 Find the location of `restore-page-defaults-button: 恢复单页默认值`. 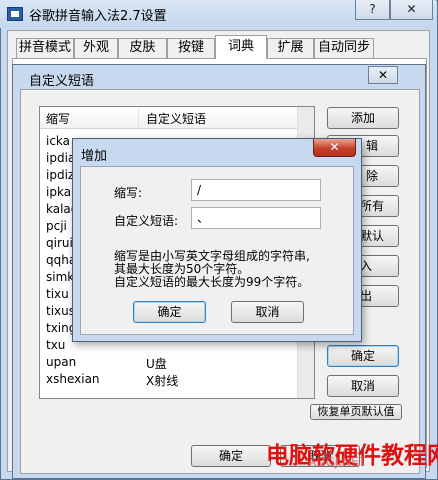

restore-page-defaults-button: 恢复单页默认值 is located at coordinates (356, 412).